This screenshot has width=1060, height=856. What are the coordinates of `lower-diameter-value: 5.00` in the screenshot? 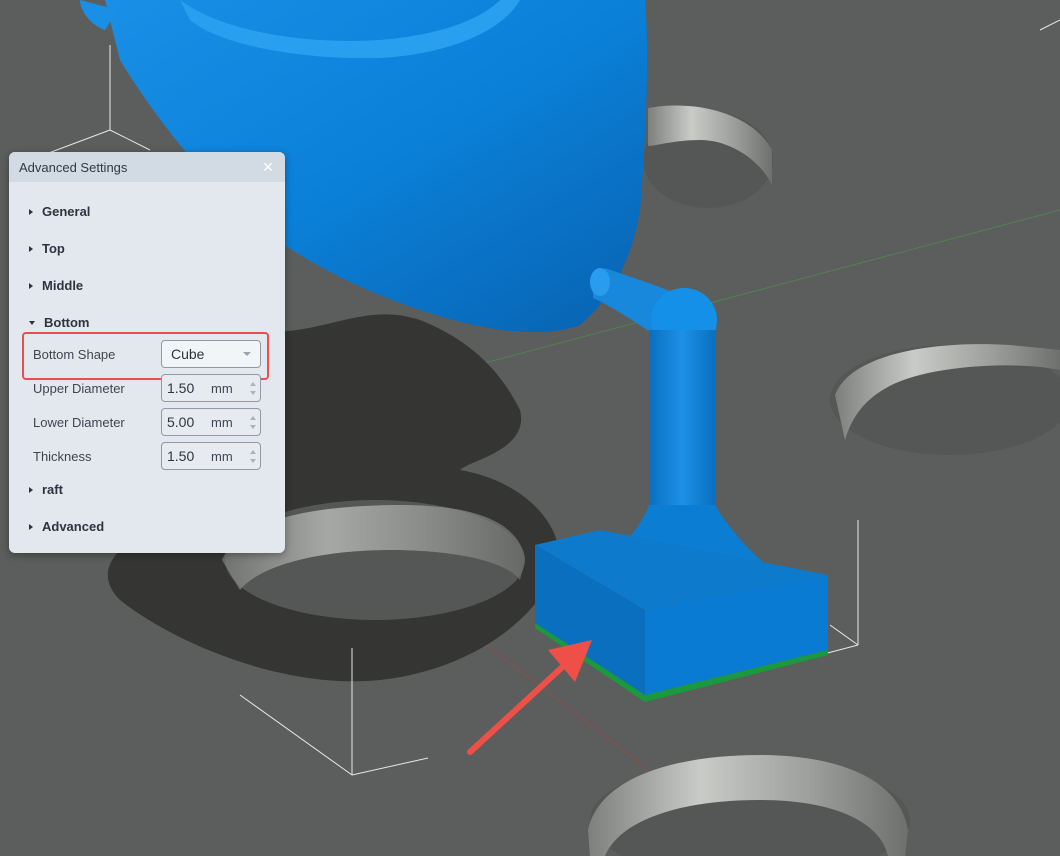 It's located at (181, 422).